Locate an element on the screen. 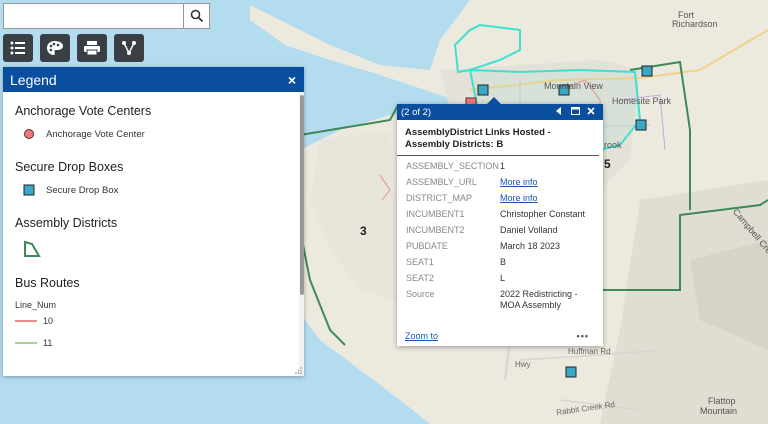 The width and height of the screenshot is (768, 424). attribute-value: 1 is located at coordinates (503, 166).